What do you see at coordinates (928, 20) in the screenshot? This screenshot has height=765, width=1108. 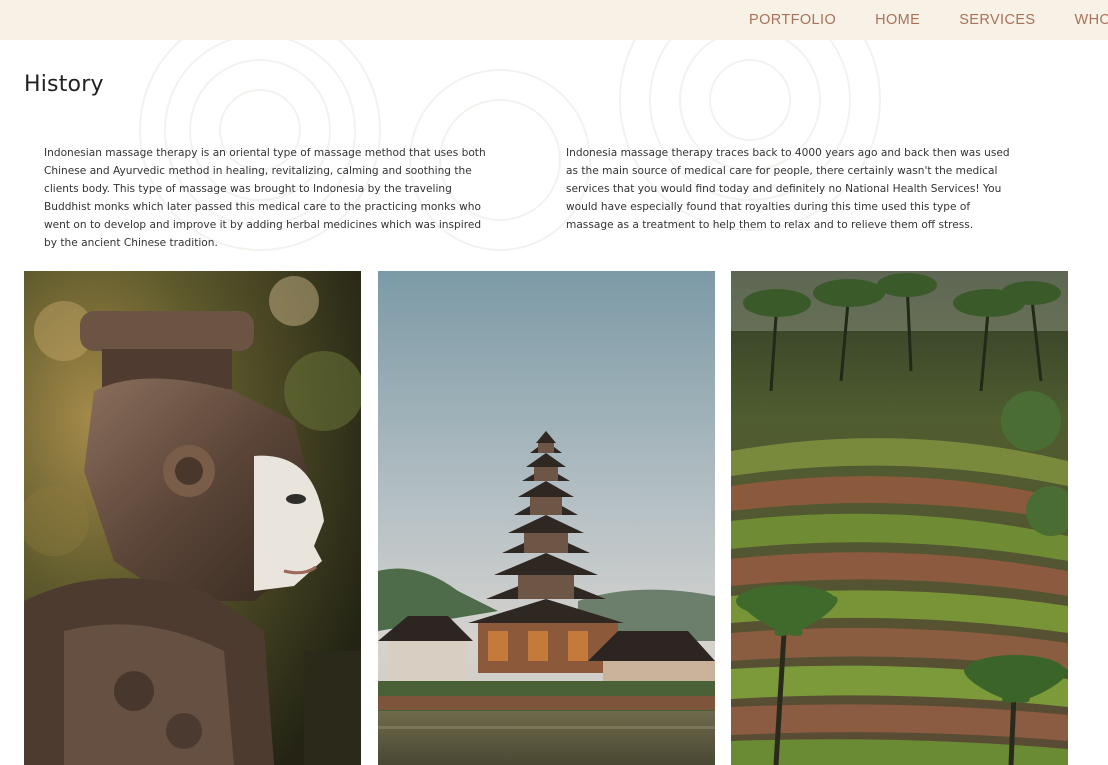 I see `main-nav: PORTFOLIO HOME SERVICES WHO` at bounding box center [928, 20].